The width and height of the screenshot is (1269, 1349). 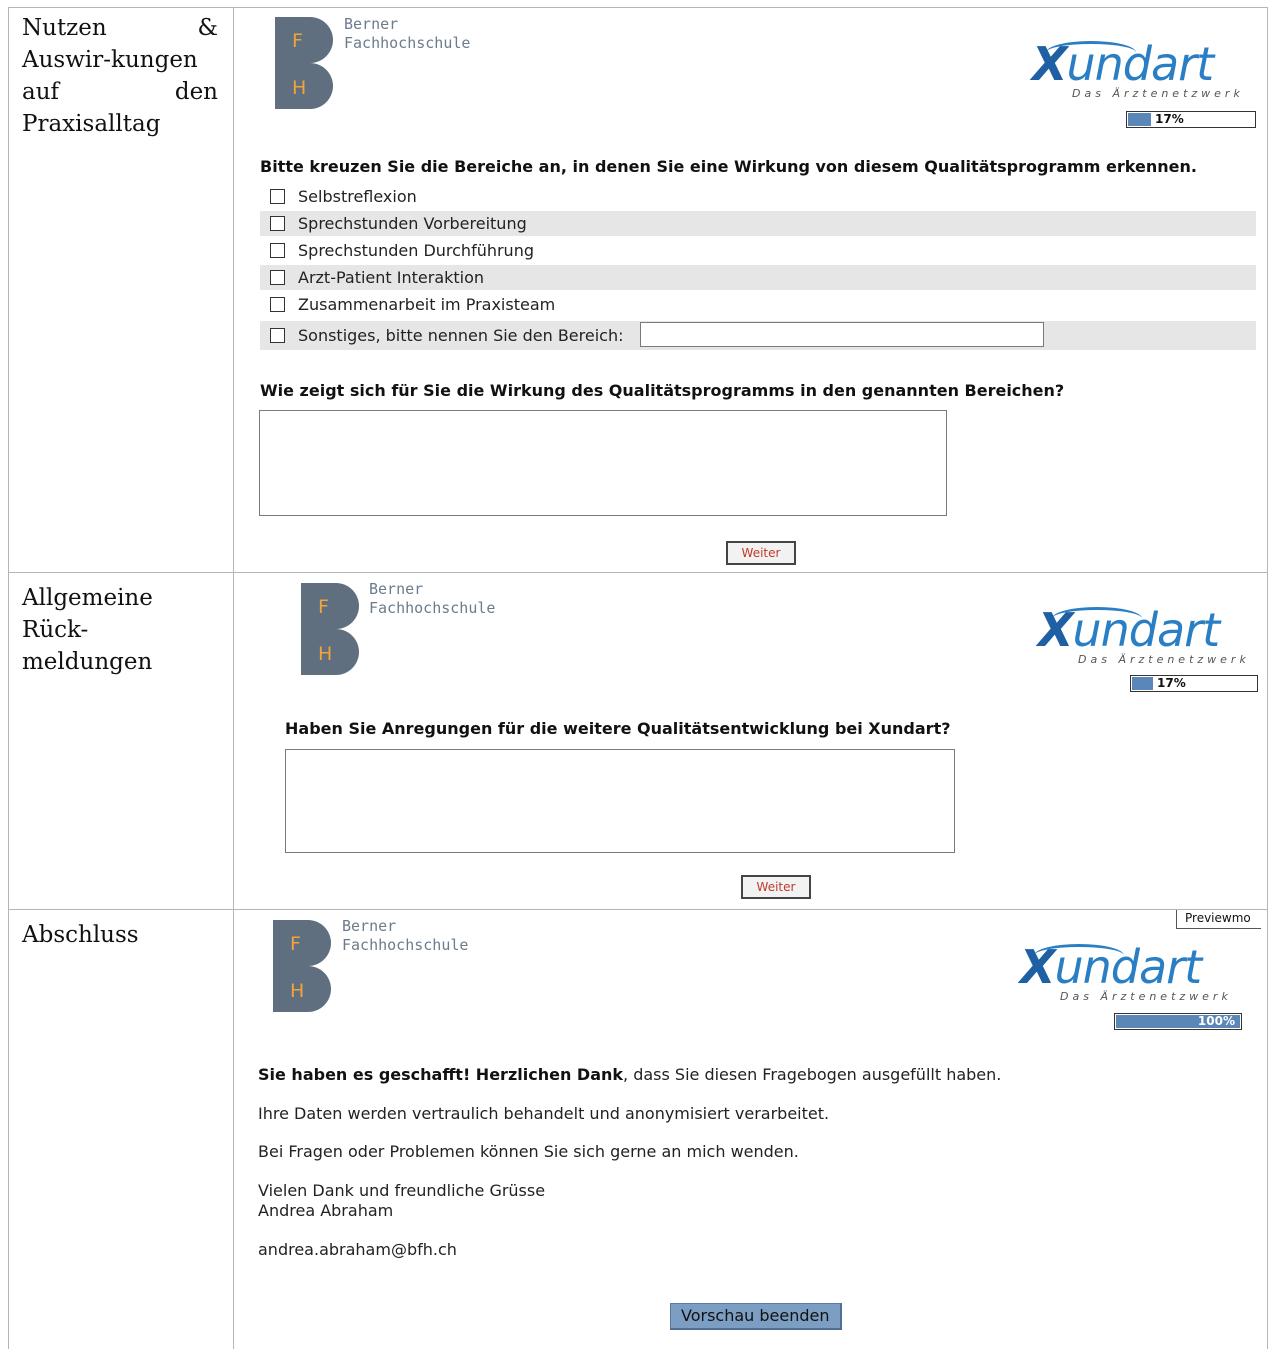 I want to click on progress-bar: 100%, so click(x=1178, y=1021).